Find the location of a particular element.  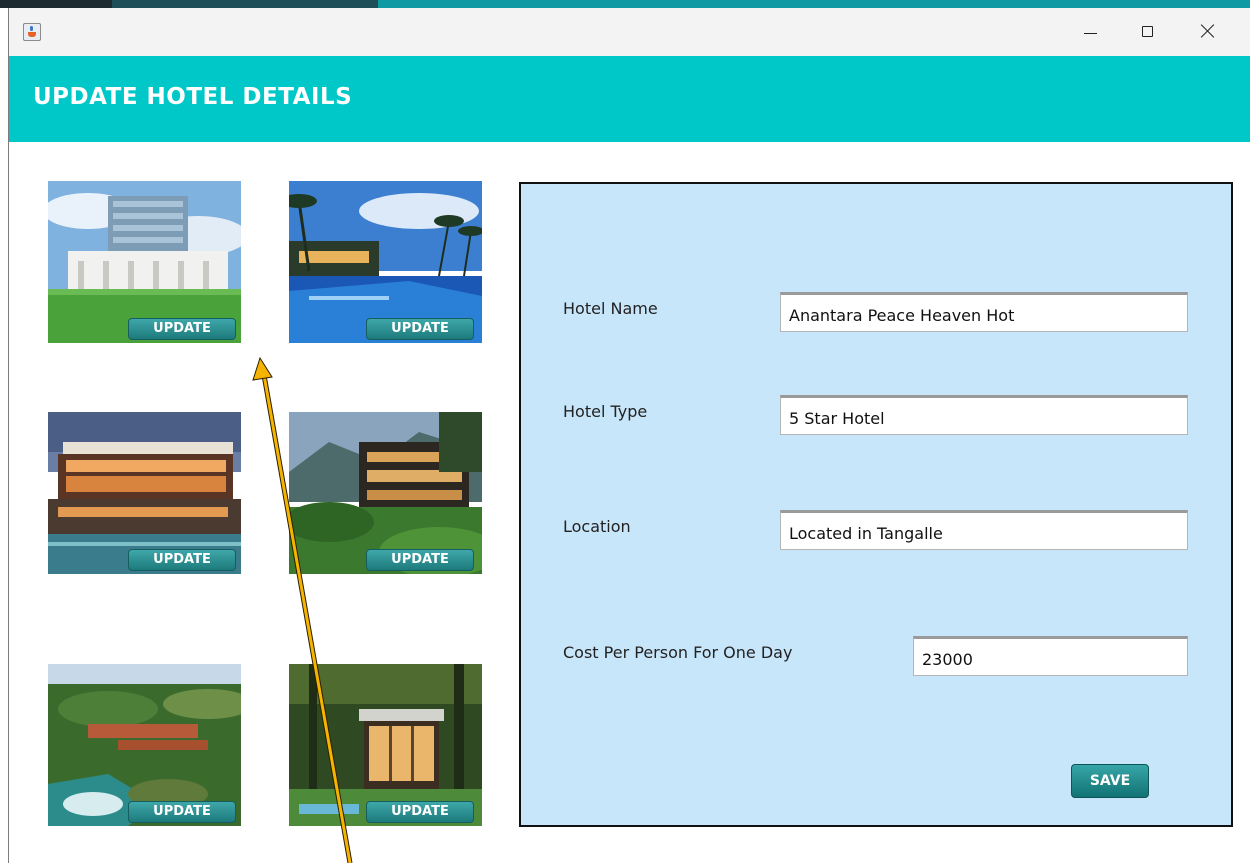

hotel-thumbnail-5: UPDATE is located at coordinates (144, 745).